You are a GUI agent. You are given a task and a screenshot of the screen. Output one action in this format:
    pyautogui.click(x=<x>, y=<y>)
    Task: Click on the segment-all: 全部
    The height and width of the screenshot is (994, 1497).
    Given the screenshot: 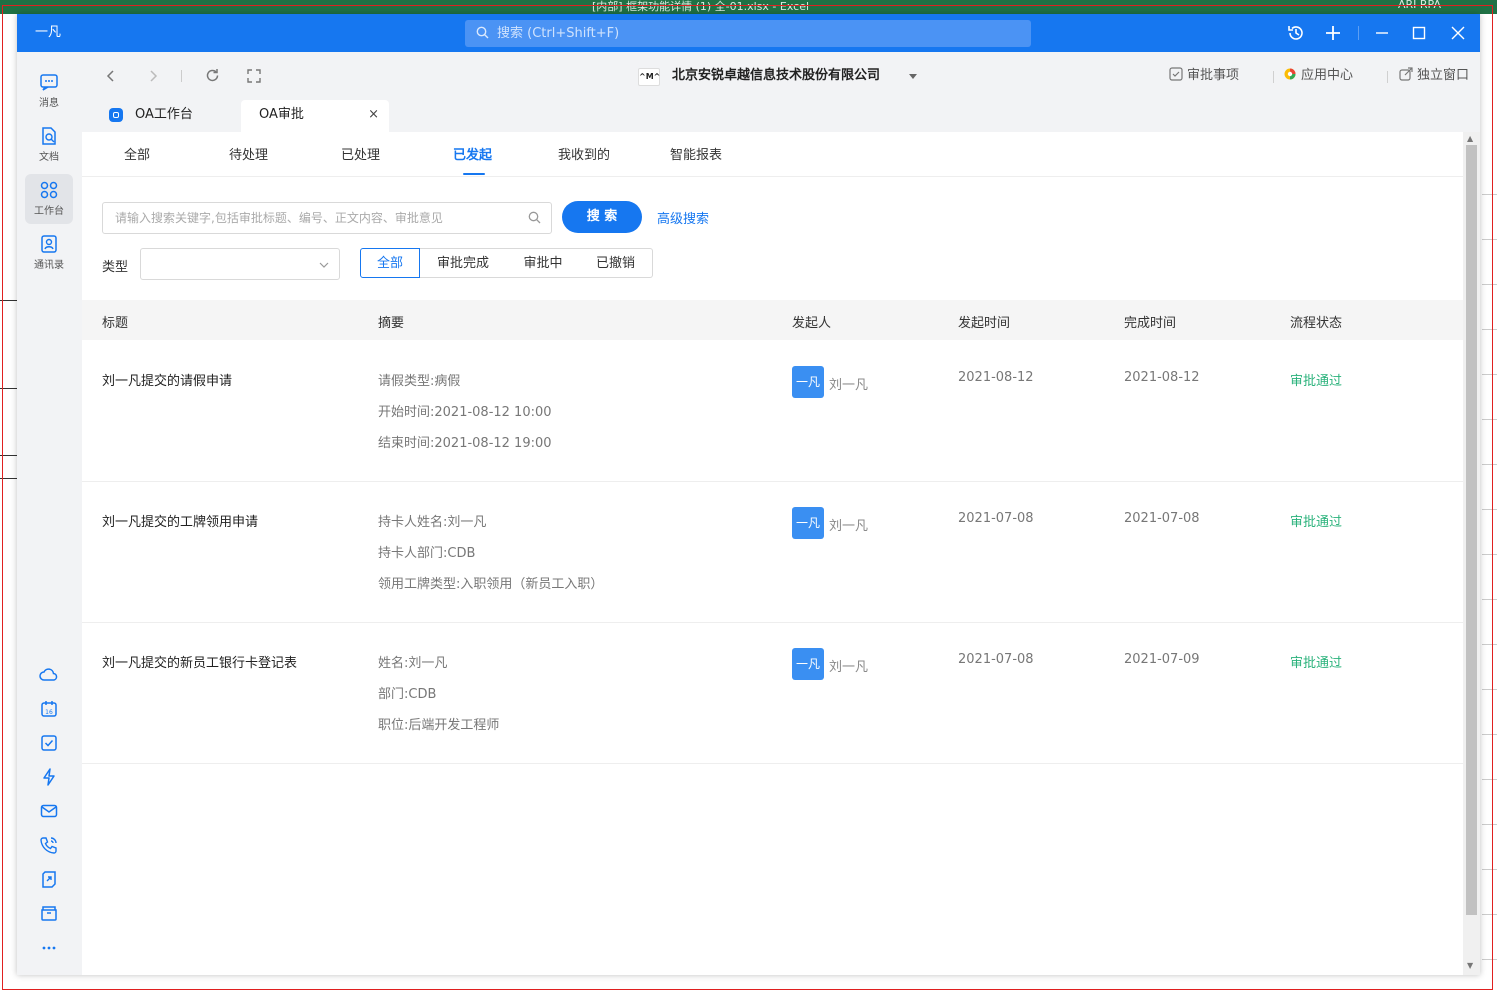 What is the action you would take?
    pyautogui.click(x=390, y=263)
    